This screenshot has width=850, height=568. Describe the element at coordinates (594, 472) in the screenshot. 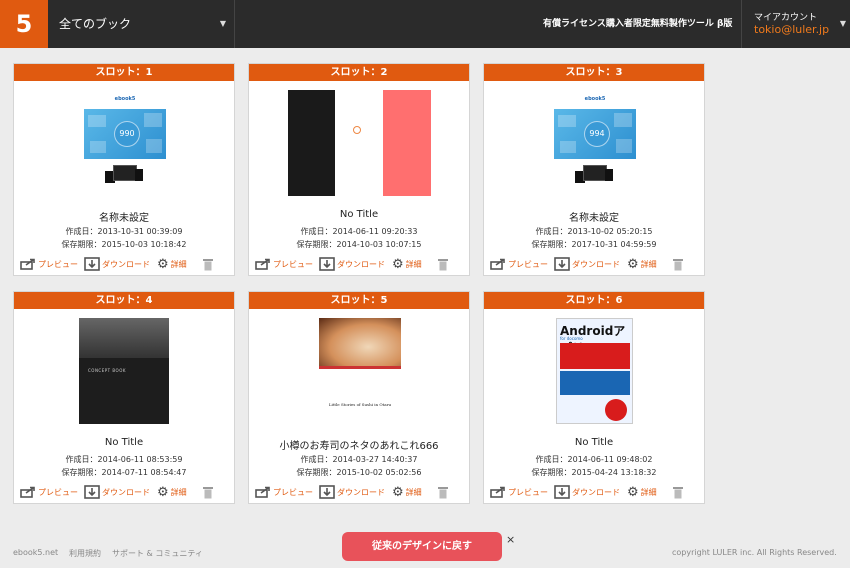

I see `expiry-date: 保存期限：2015-04-24 13:18:32` at that location.